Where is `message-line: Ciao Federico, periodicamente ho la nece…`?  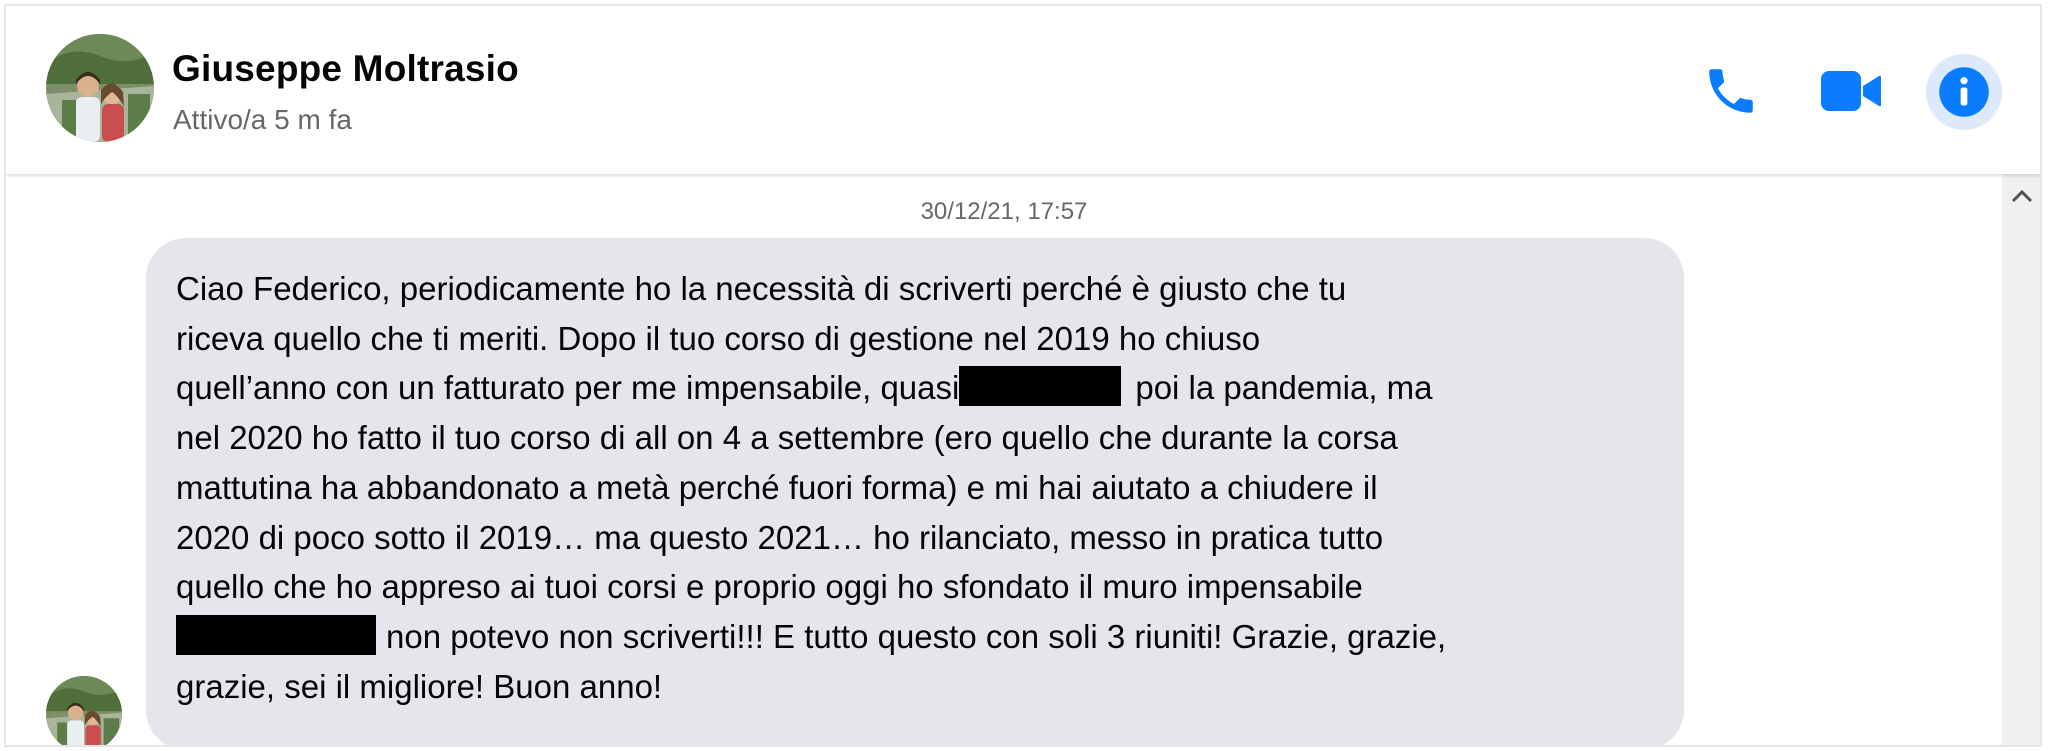
message-line: Ciao Federico, periodicamente ho la nece… is located at coordinates (761, 288).